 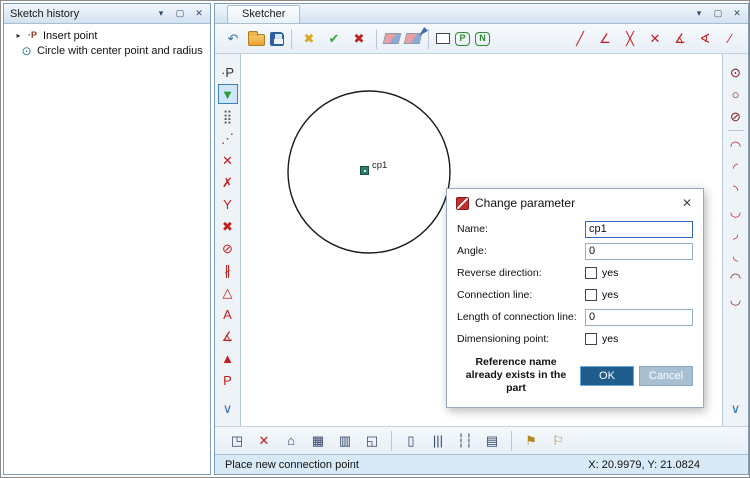 I want to click on open-file-icon, so click(x=256, y=38).